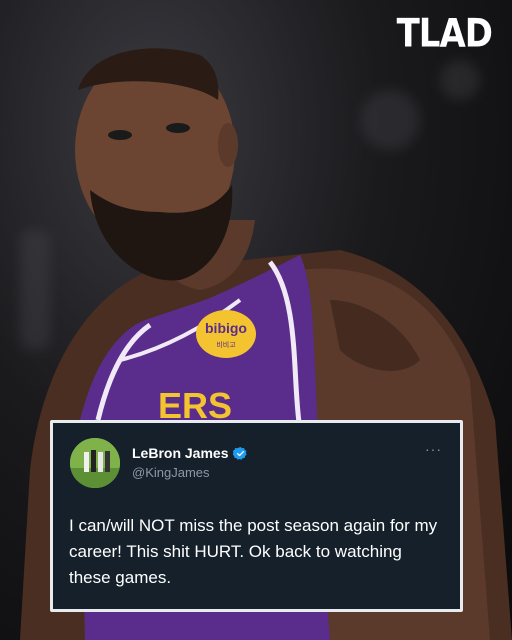  I want to click on sponsor-text: bibigo, so click(226, 328).